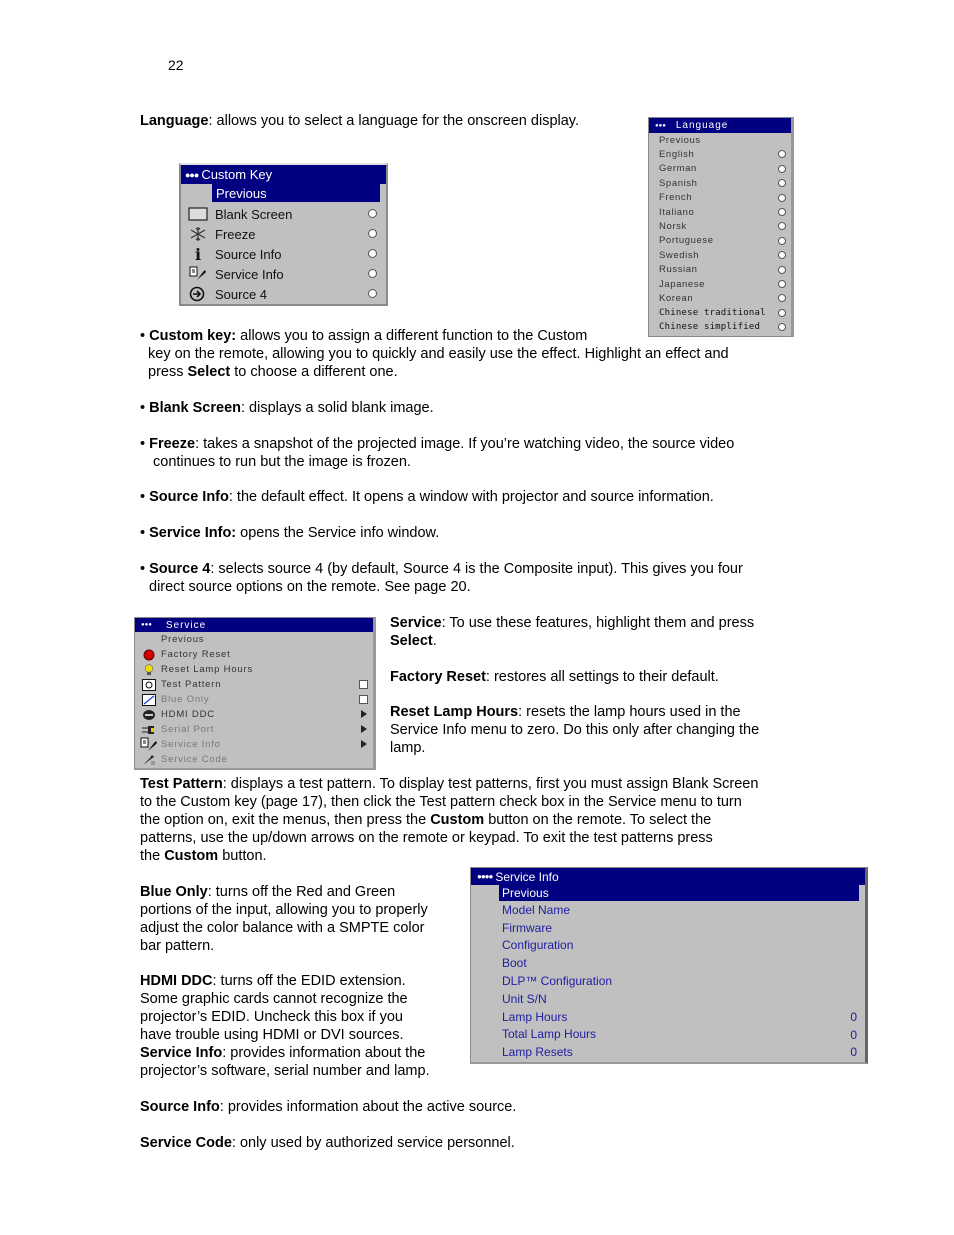 This screenshot has height=1235, width=954. I want to click on bullet-term: Source 4, so click(180, 569).